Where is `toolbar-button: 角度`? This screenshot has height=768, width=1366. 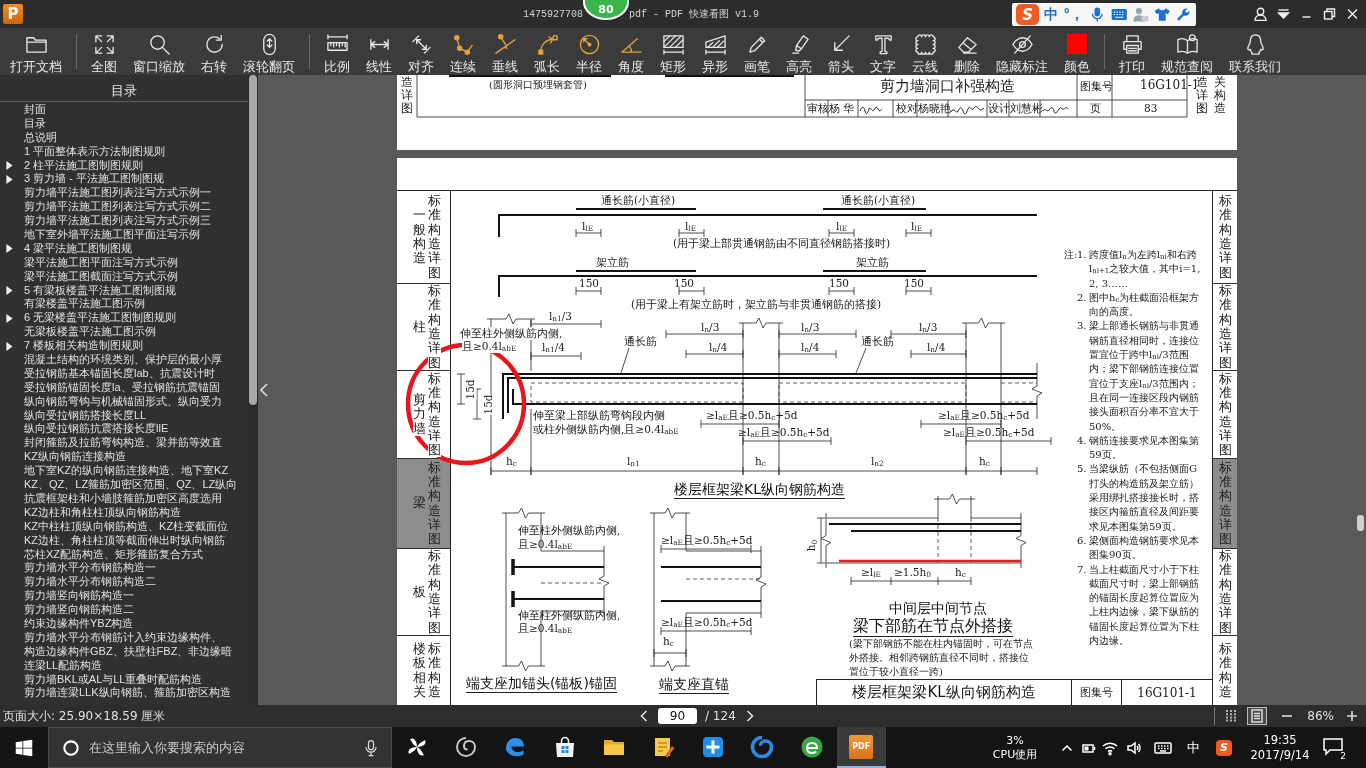
toolbar-button: 角度 is located at coordinates (631, 51).